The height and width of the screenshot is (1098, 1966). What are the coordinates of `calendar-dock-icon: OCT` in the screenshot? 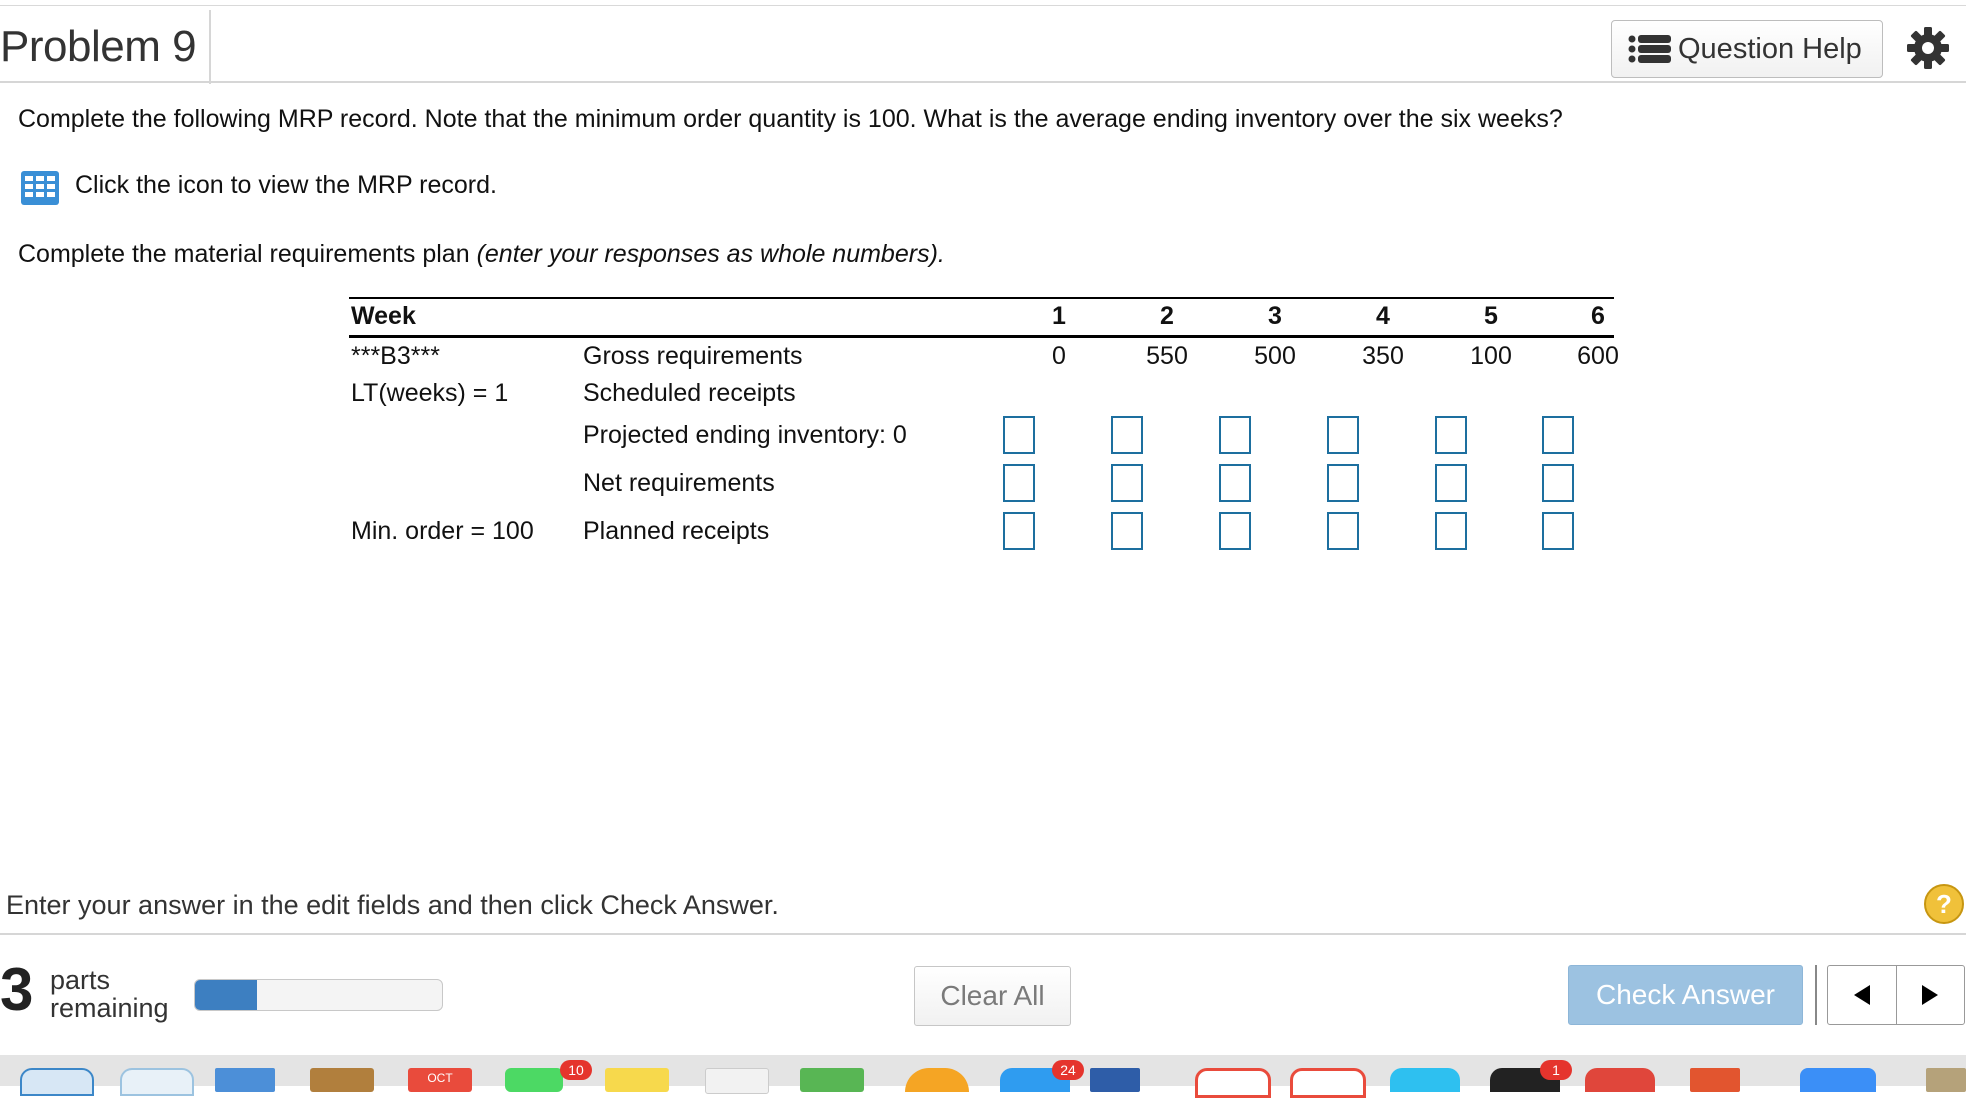 It's located at (440, 1080).